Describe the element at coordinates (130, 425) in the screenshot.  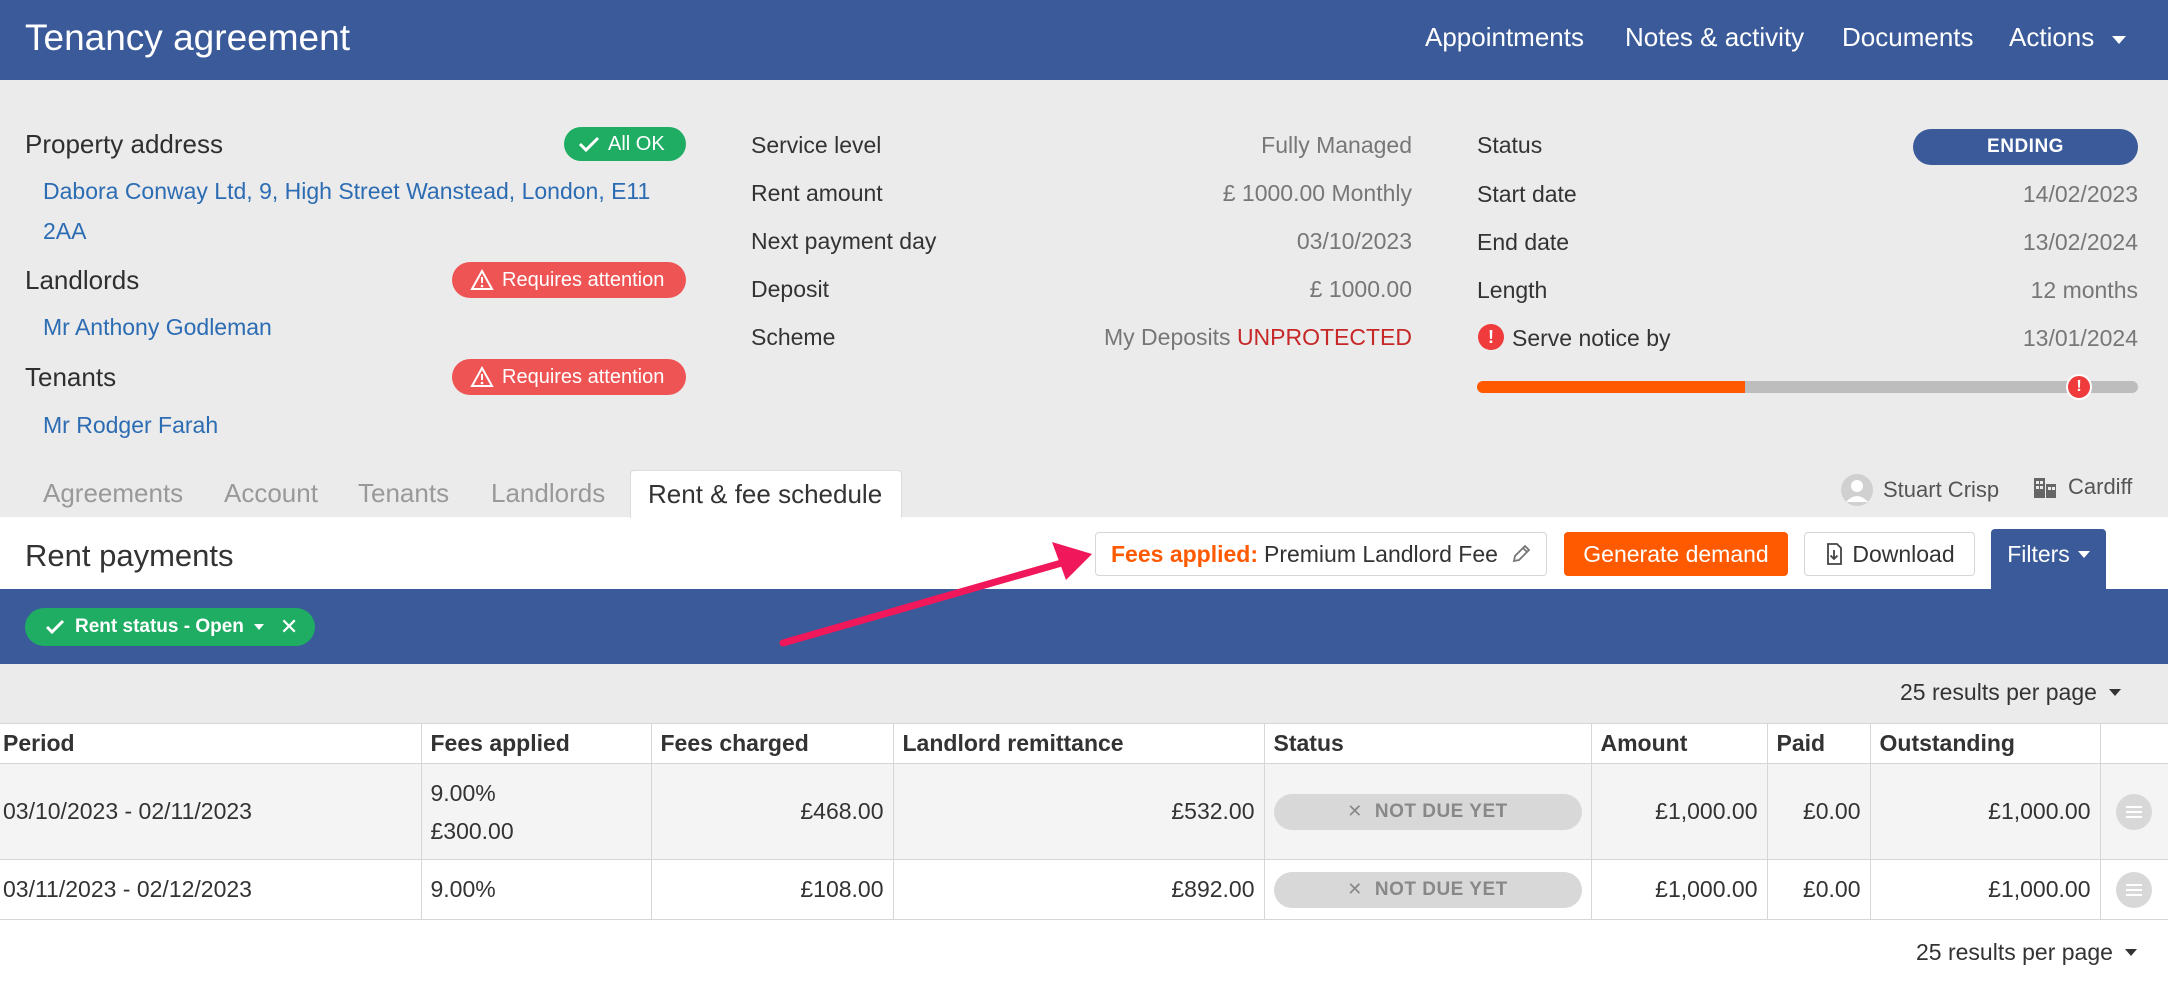
I see `tenant-name-link: Mr Rodger Farah` at that location.